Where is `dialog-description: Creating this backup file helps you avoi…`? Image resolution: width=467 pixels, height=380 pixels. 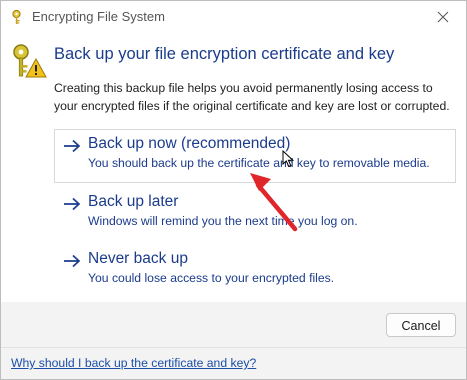 dialog-description: Creating this backup file helps you avoi… is located at coordinates (252, 97).